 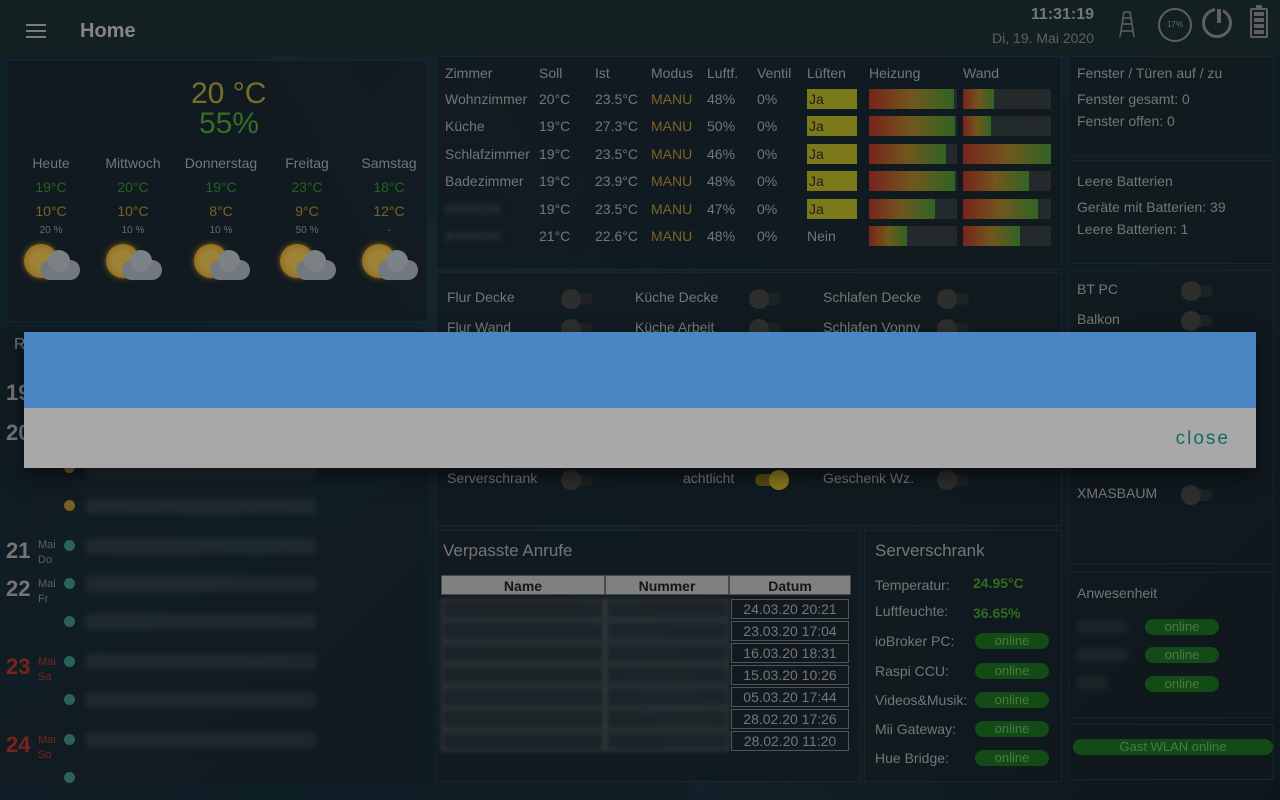 I want to click on dialog-header, so click(x=640, y=370).